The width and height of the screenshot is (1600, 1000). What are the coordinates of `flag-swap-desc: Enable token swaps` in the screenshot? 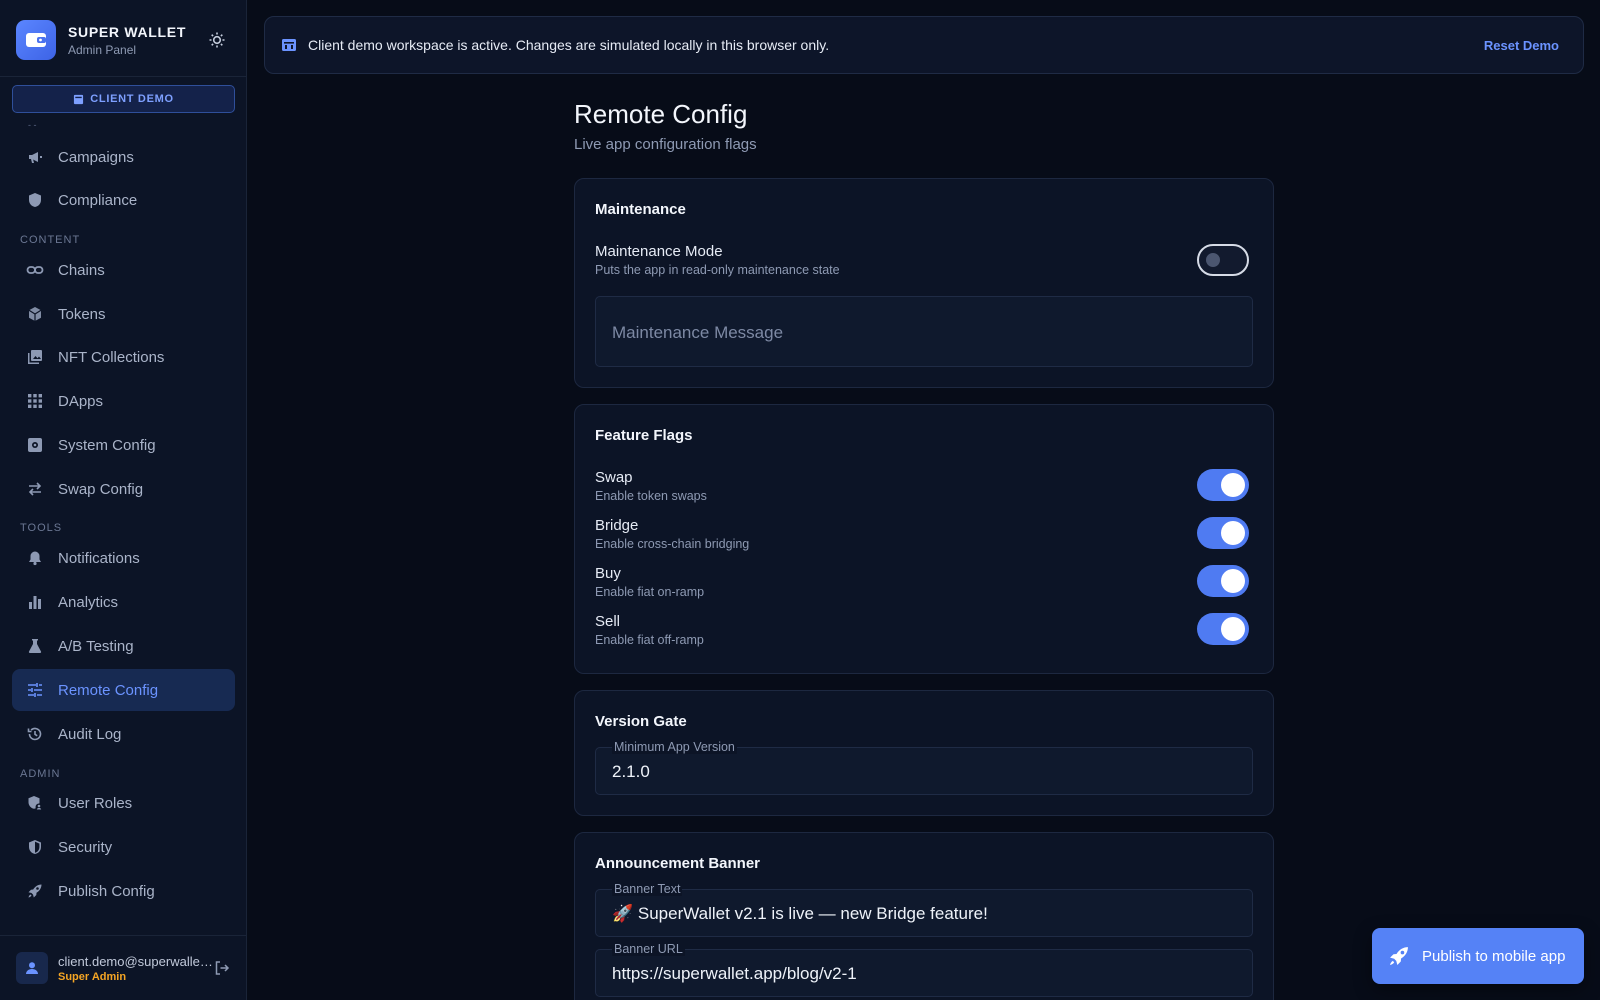 It's located at (651, 496).